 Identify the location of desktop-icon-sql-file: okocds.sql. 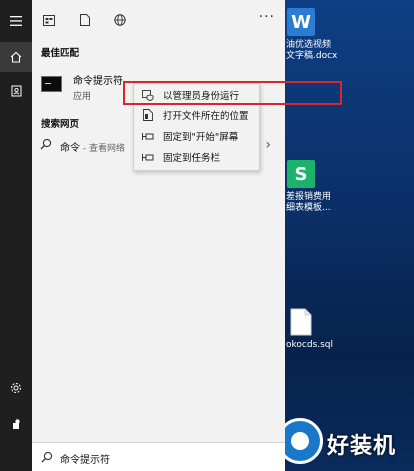
(315, 329).